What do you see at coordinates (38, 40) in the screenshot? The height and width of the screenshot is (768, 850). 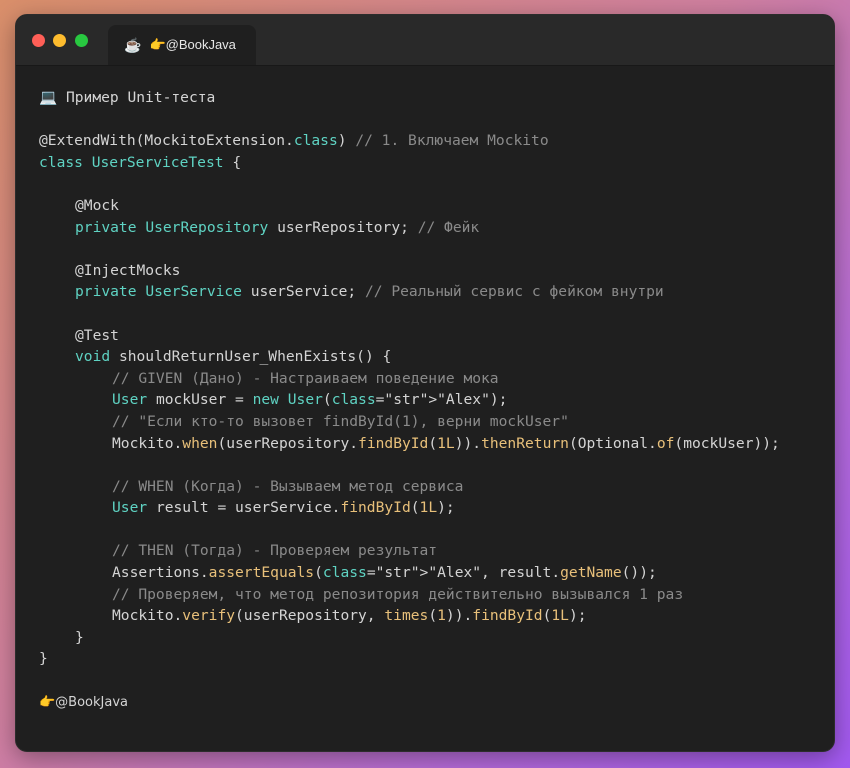 I see `close-window-button` at bounding box center [38, 40].